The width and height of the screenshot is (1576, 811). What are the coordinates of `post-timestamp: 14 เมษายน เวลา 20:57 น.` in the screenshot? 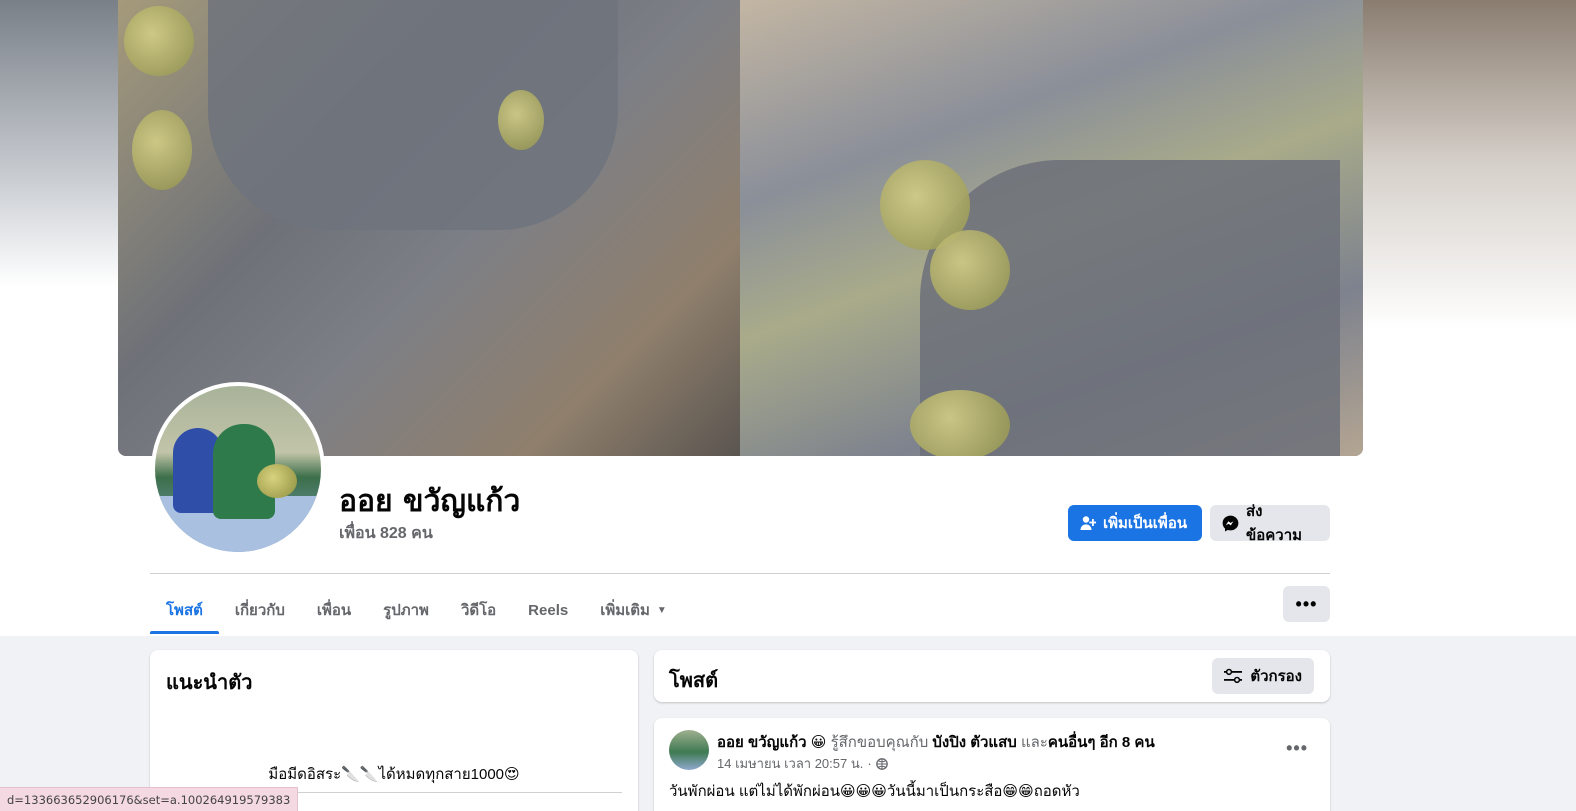 It's located at (790, 763).